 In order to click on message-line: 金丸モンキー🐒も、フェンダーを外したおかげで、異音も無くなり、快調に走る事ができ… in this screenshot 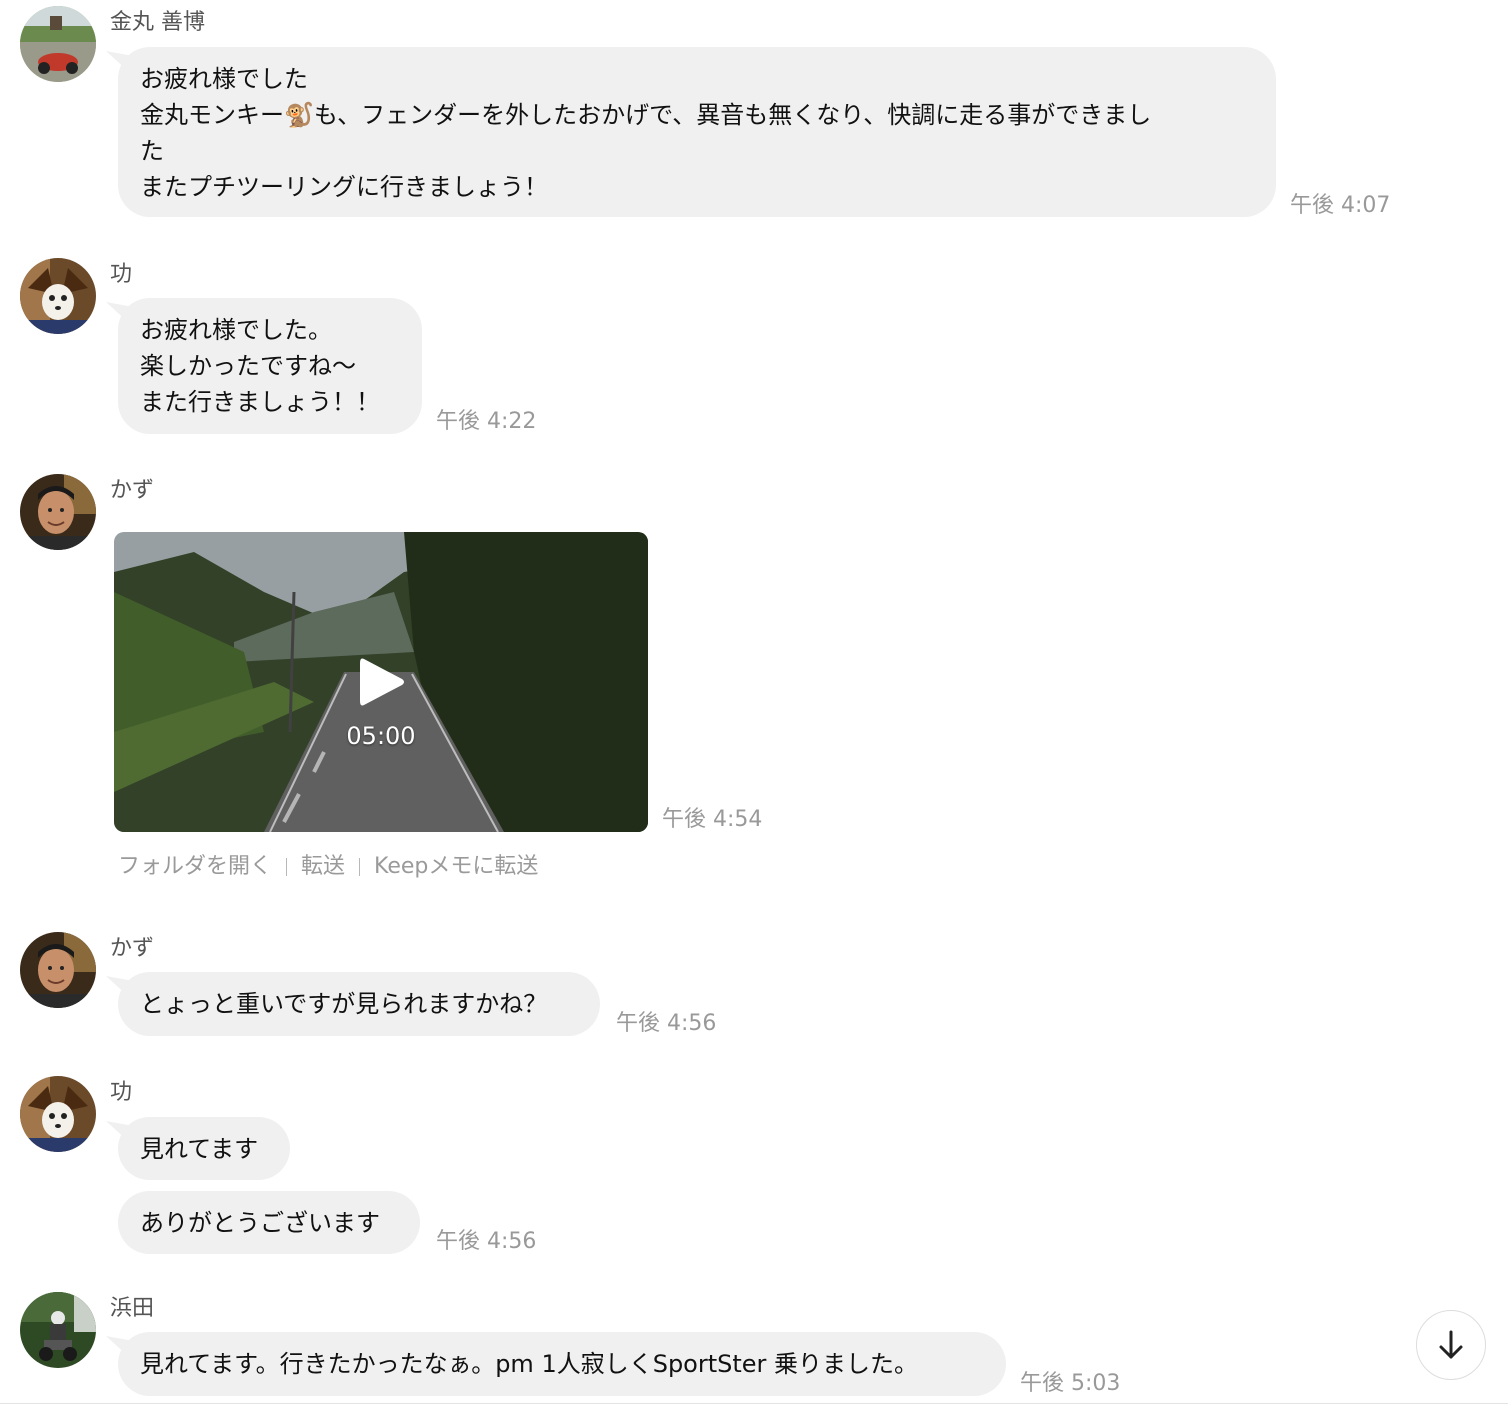, I will do `click(646, 115)`.